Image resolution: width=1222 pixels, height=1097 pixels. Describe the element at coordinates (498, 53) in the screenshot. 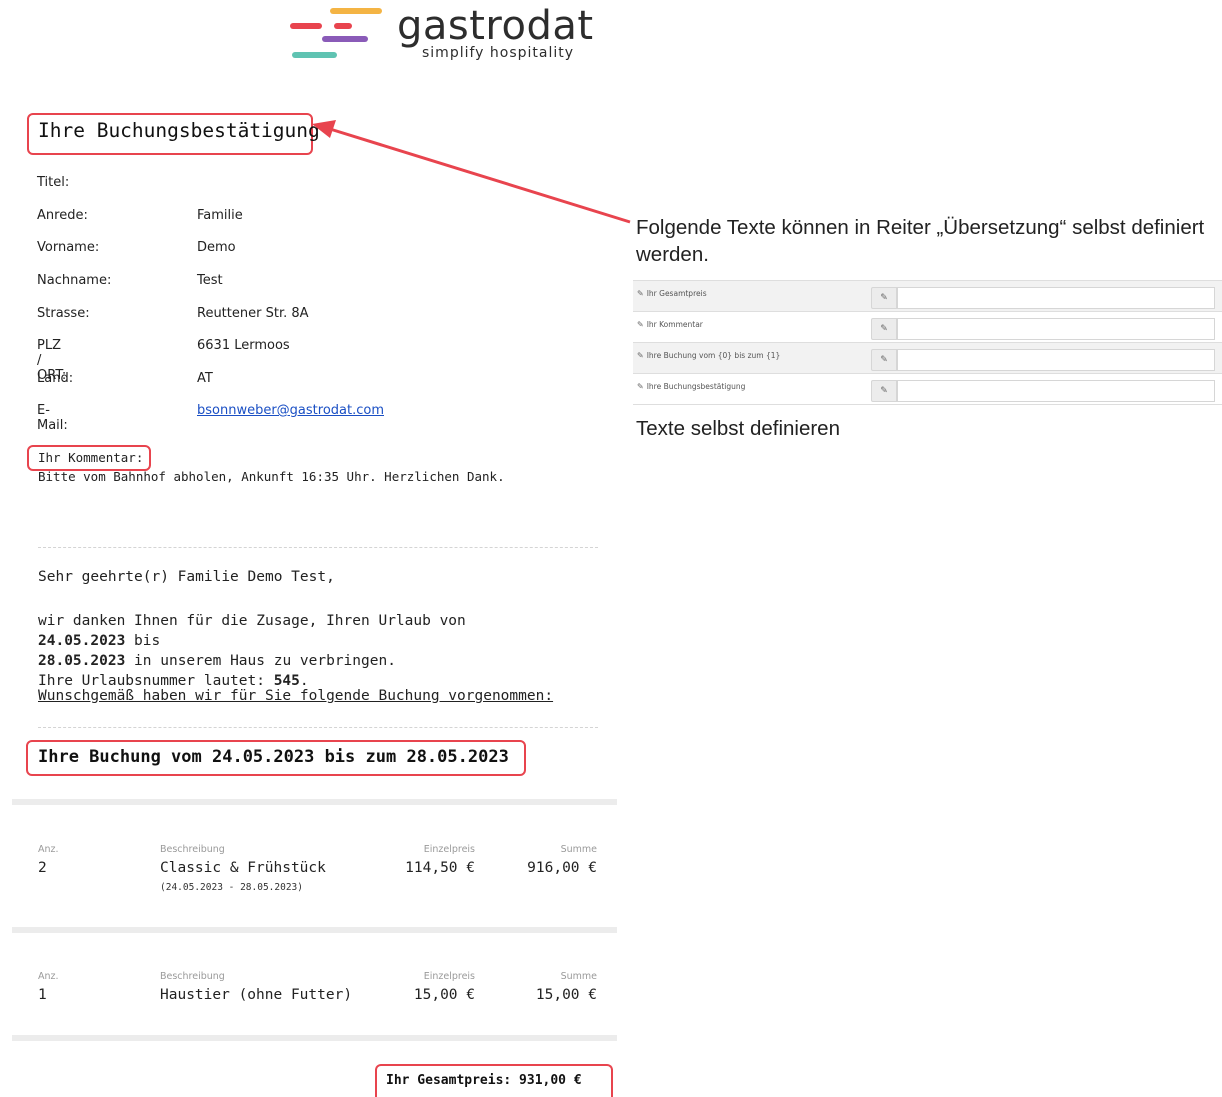

I see `logo-tagline: simplify hospitality` at that location.